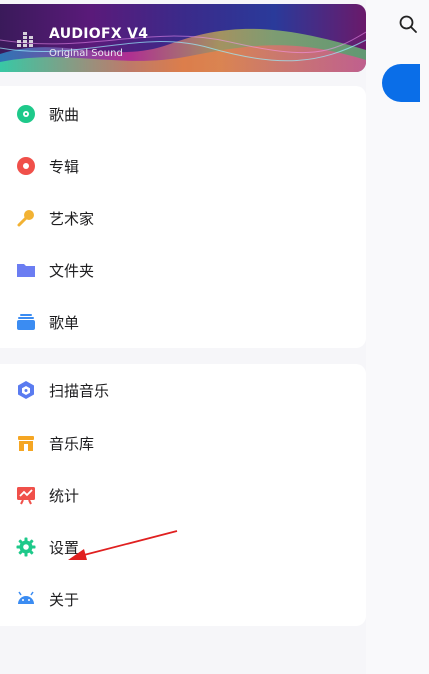  Describe the element at coordinates (26, 218) in the screenshot. I see `microphone-icon` at that location.